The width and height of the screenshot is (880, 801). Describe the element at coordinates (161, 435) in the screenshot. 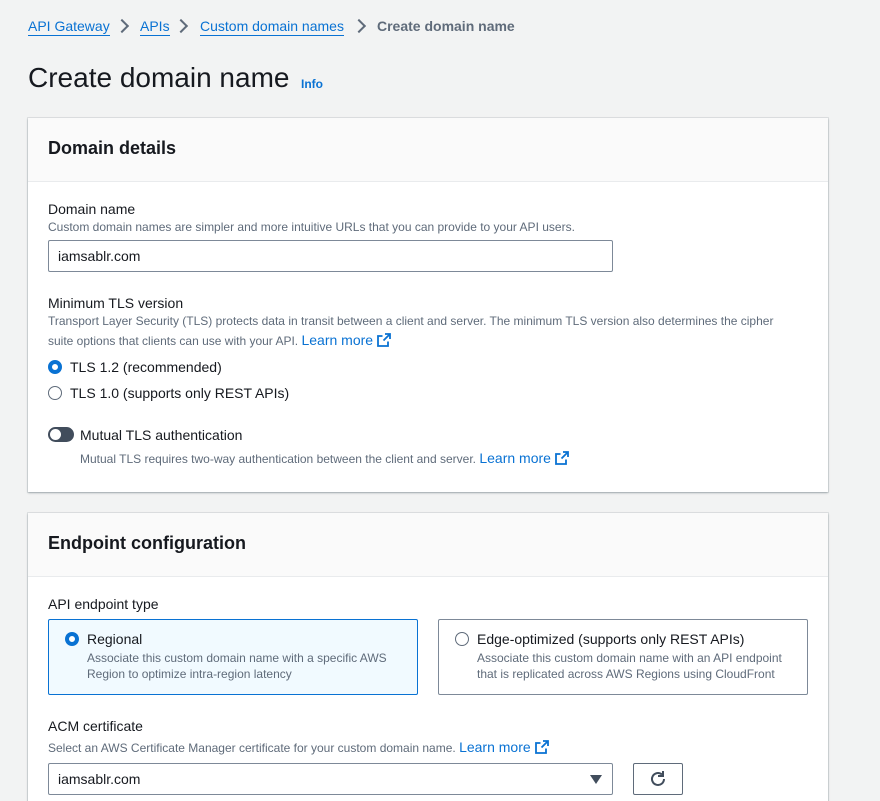

I see `mutual-tls-label: Mutual TLS authentication` at that location.